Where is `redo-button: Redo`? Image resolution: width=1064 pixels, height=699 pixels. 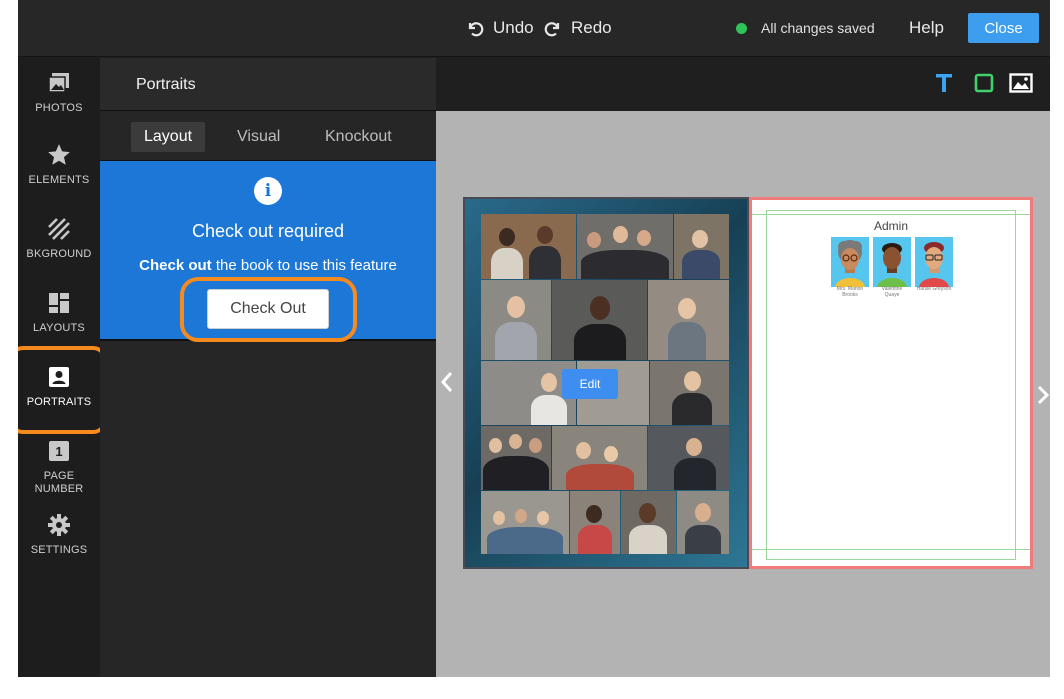
redo-button: Redo is located at coordinates (578, 28).